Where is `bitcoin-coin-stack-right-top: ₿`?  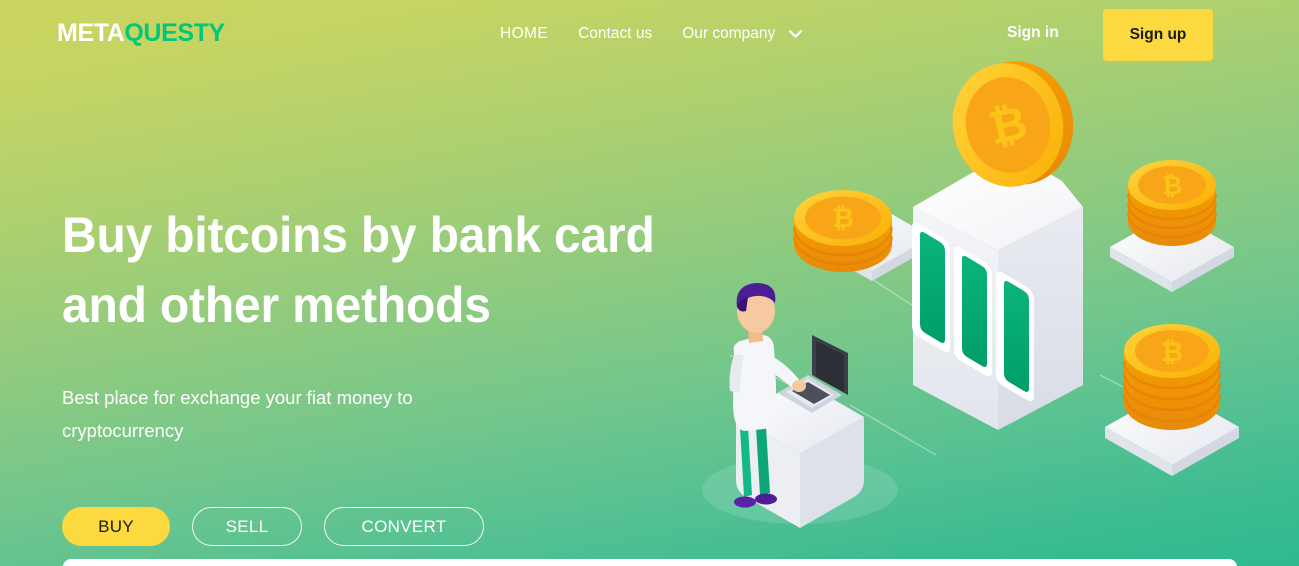 bitcoin-coin-stack-right-top: ₿ is located at coordinates (1172, 226).